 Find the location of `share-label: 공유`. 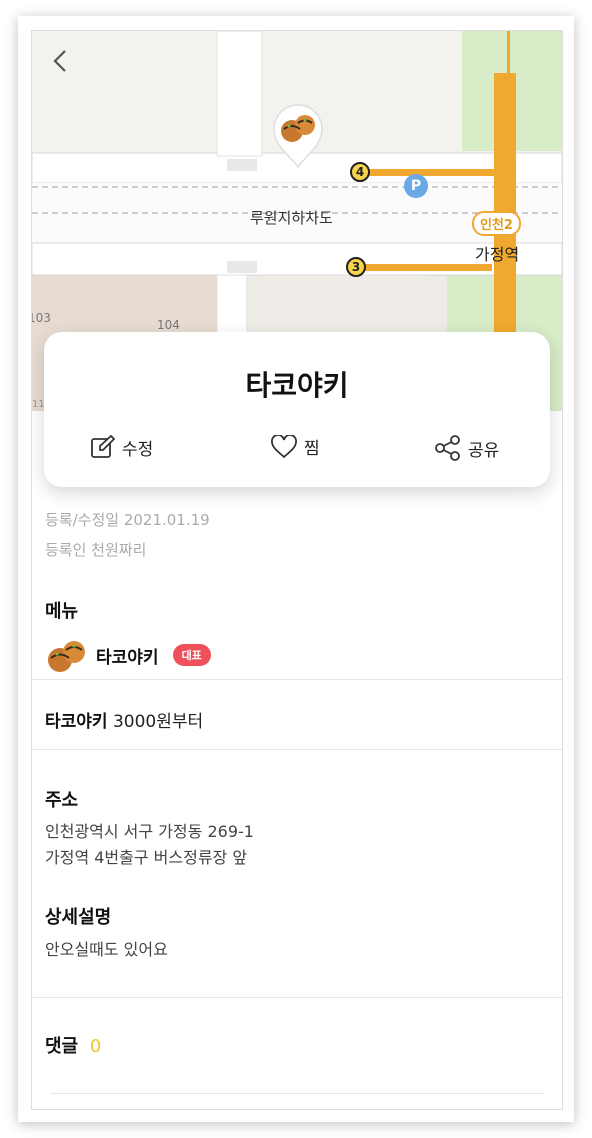

share-label: 공유 is located at coordinates (484, 450).